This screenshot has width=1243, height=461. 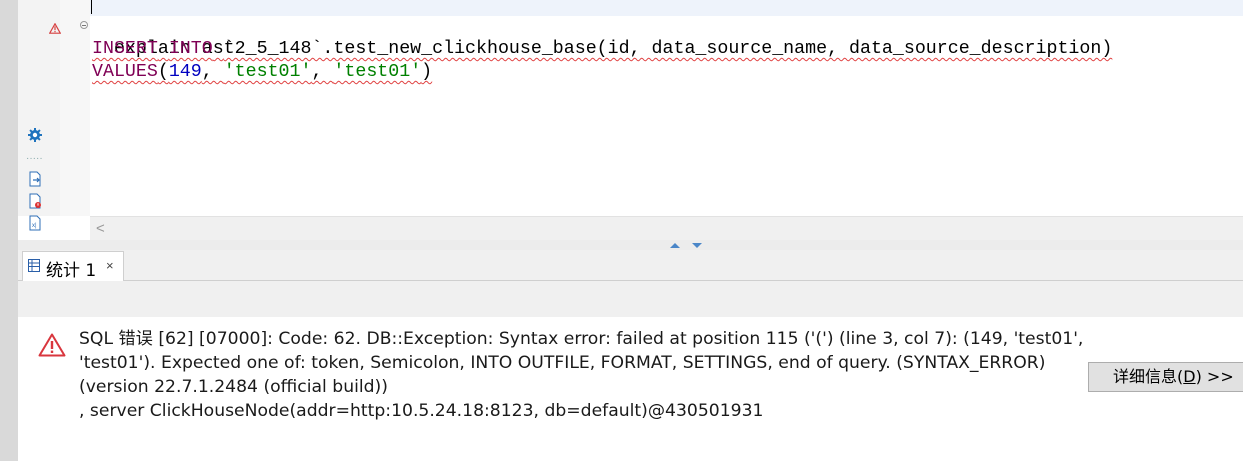 I want to click on keyword-into: INTO, so click(x=190, y=49).